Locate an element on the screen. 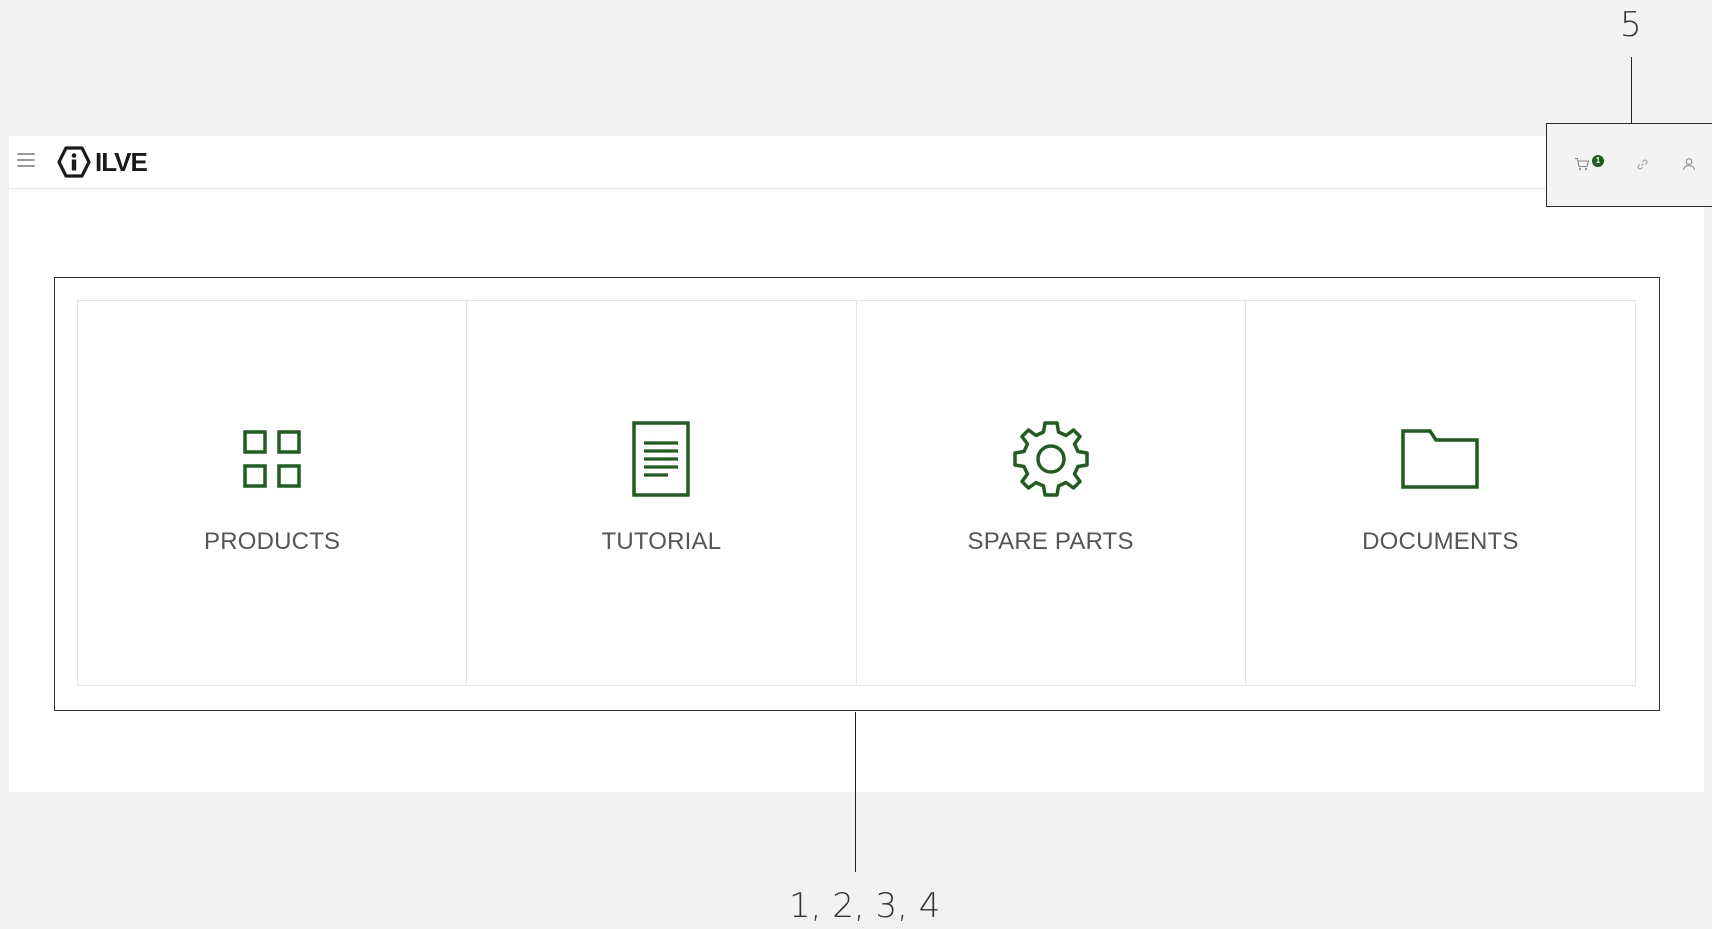 Image resolution: width=1712 pixels, height=929 pixels. grid-icon is located at coordinates (272, 459).